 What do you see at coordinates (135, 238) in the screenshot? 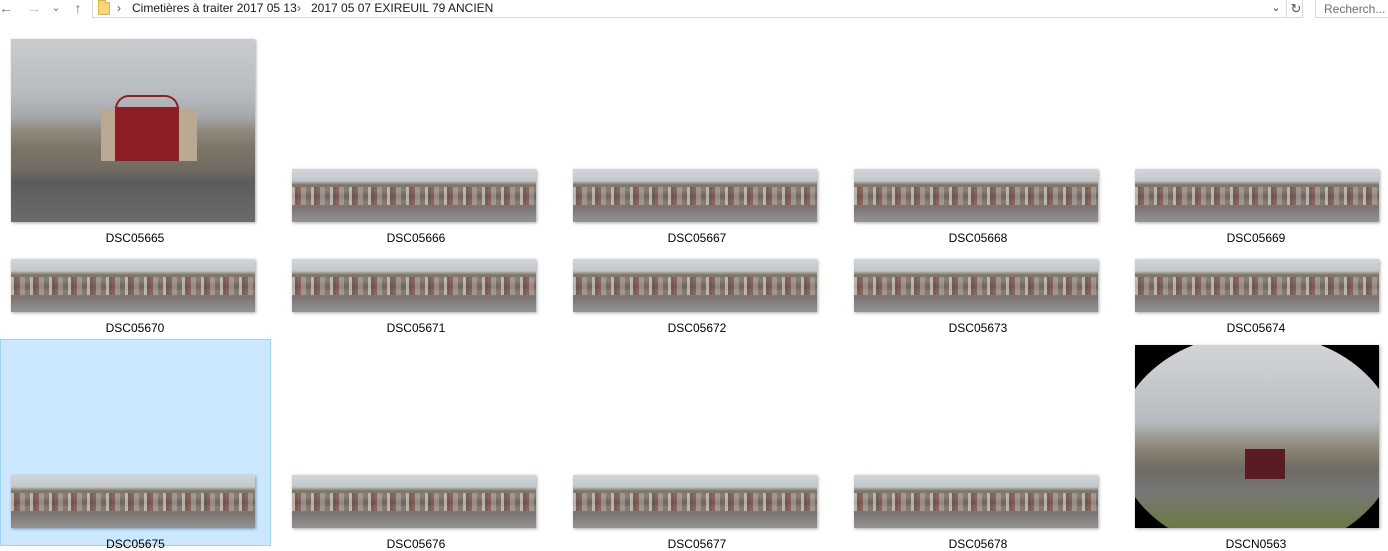
I see `file-name: DSC05665` at bounding box center [135, 238].